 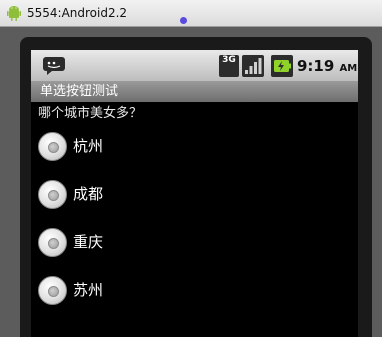 I want to click on radio-option-chengdu: 成都, so click(x=198, y=201).